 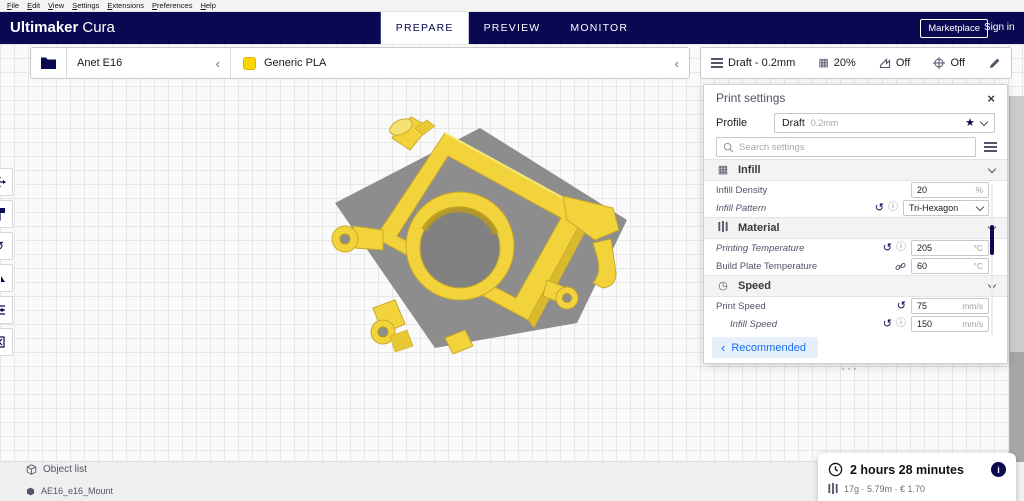 What do you see at coordinates (990, 147) in the screenshot?
I see `settings-visibility-menu-icon` at bounding box center [990, 147].